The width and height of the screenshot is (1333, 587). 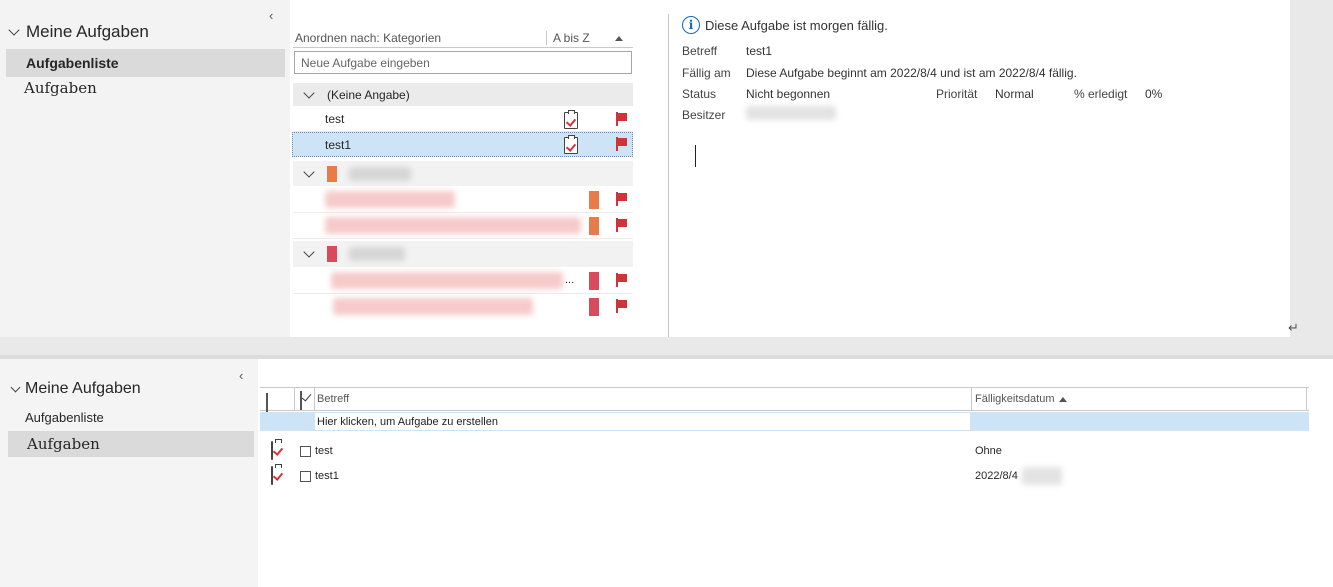 I want to click on due-label: Fällig am, so click(x=706, y=73).